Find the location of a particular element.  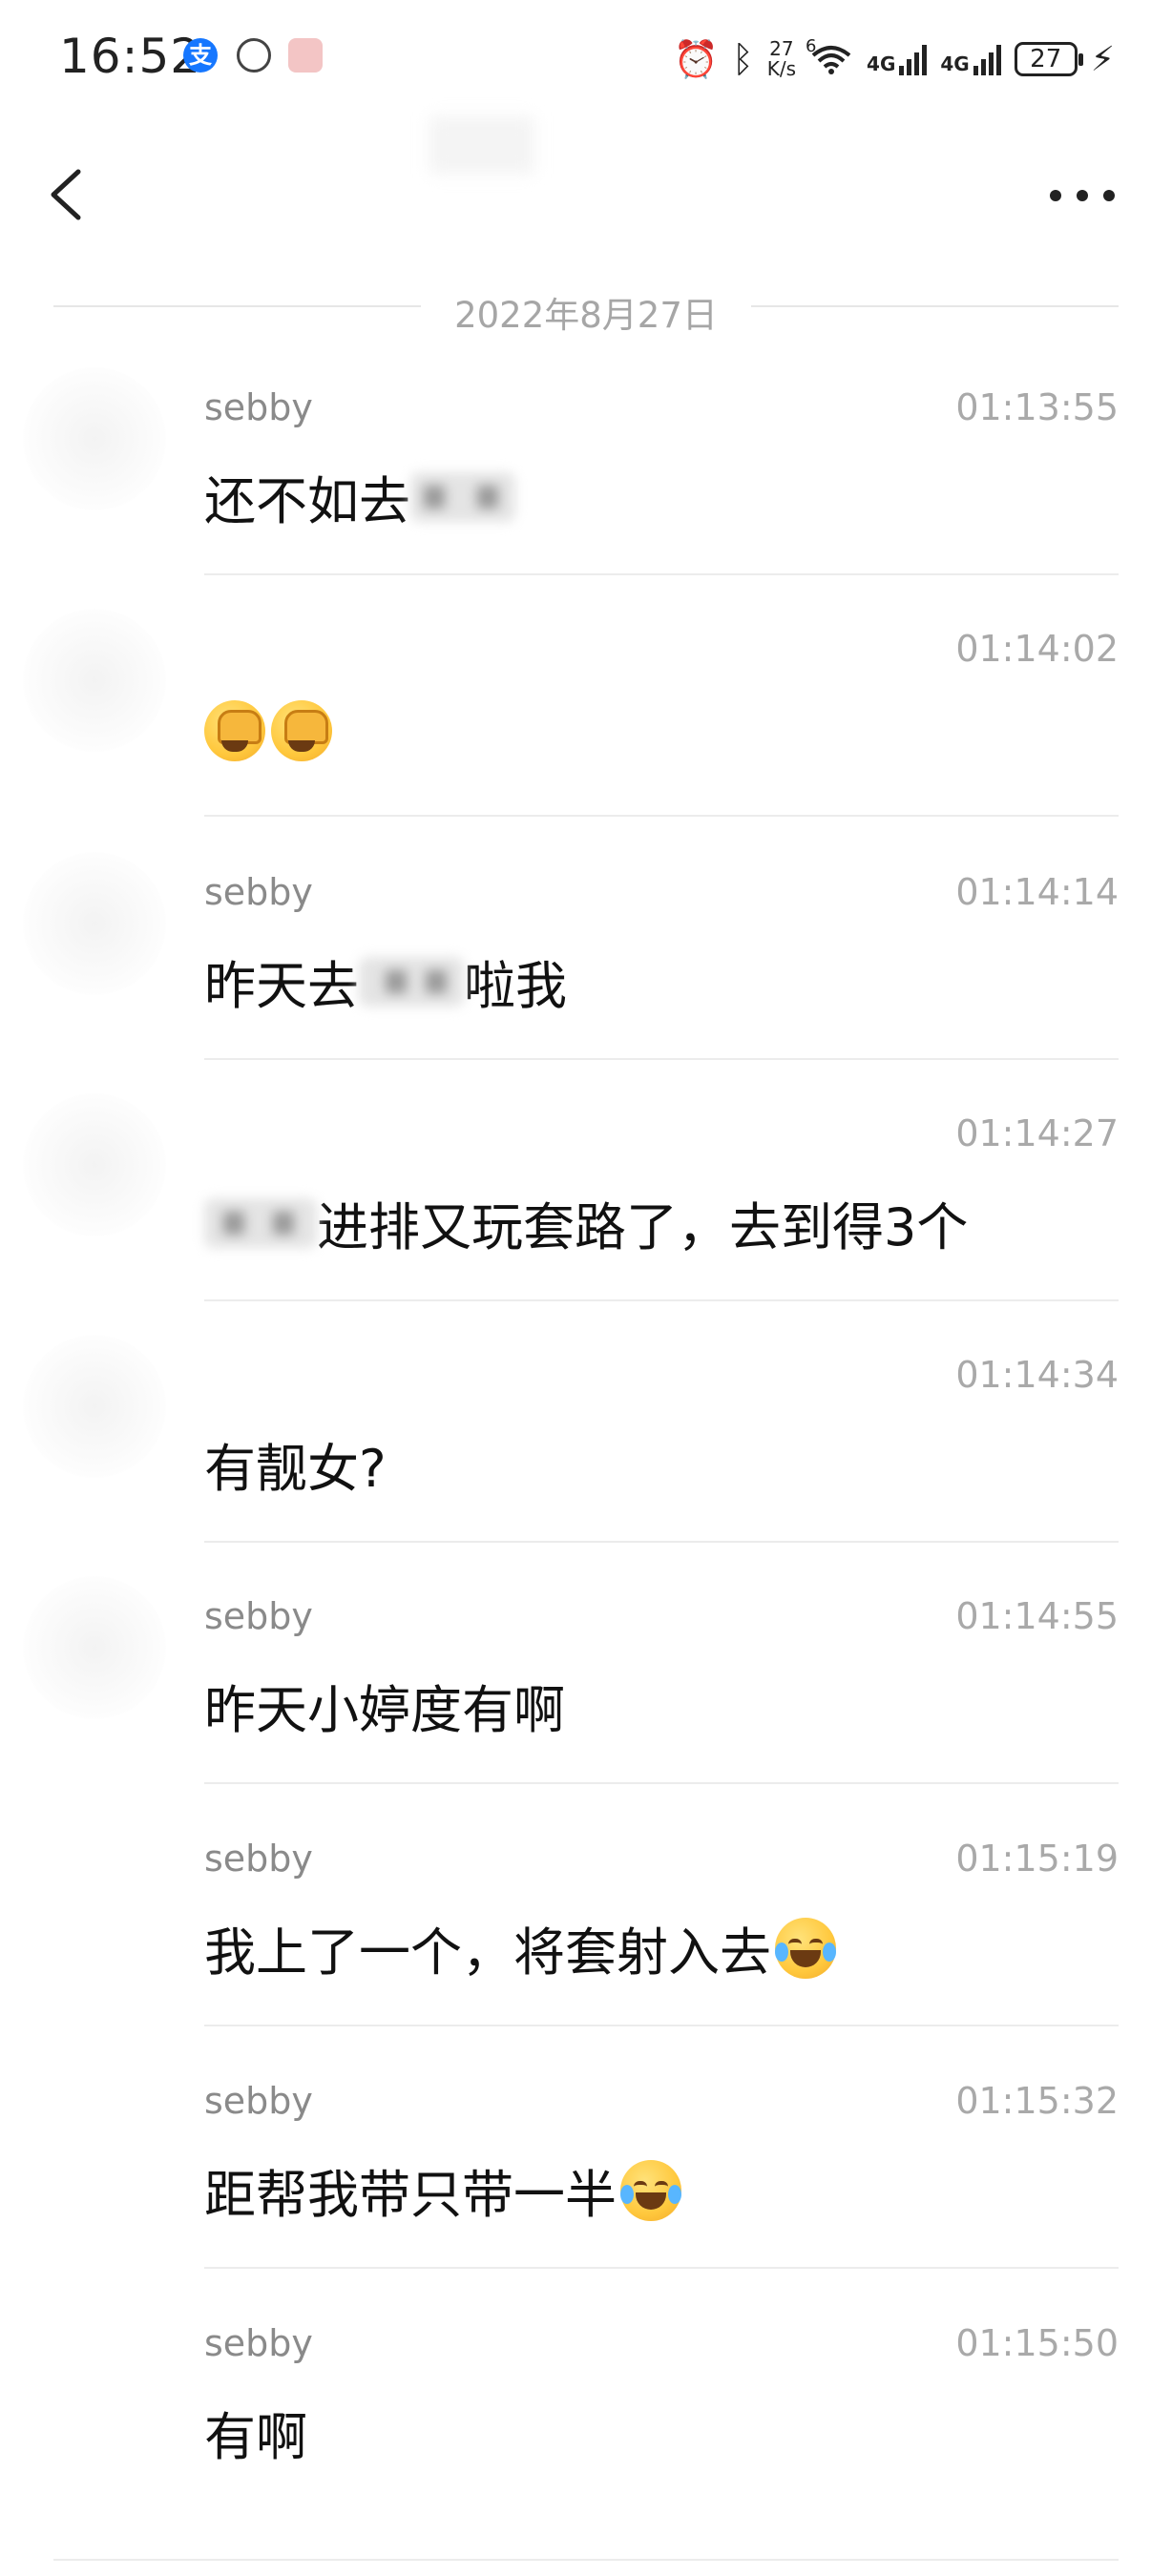

message-text is located at coordinates (271, 730).